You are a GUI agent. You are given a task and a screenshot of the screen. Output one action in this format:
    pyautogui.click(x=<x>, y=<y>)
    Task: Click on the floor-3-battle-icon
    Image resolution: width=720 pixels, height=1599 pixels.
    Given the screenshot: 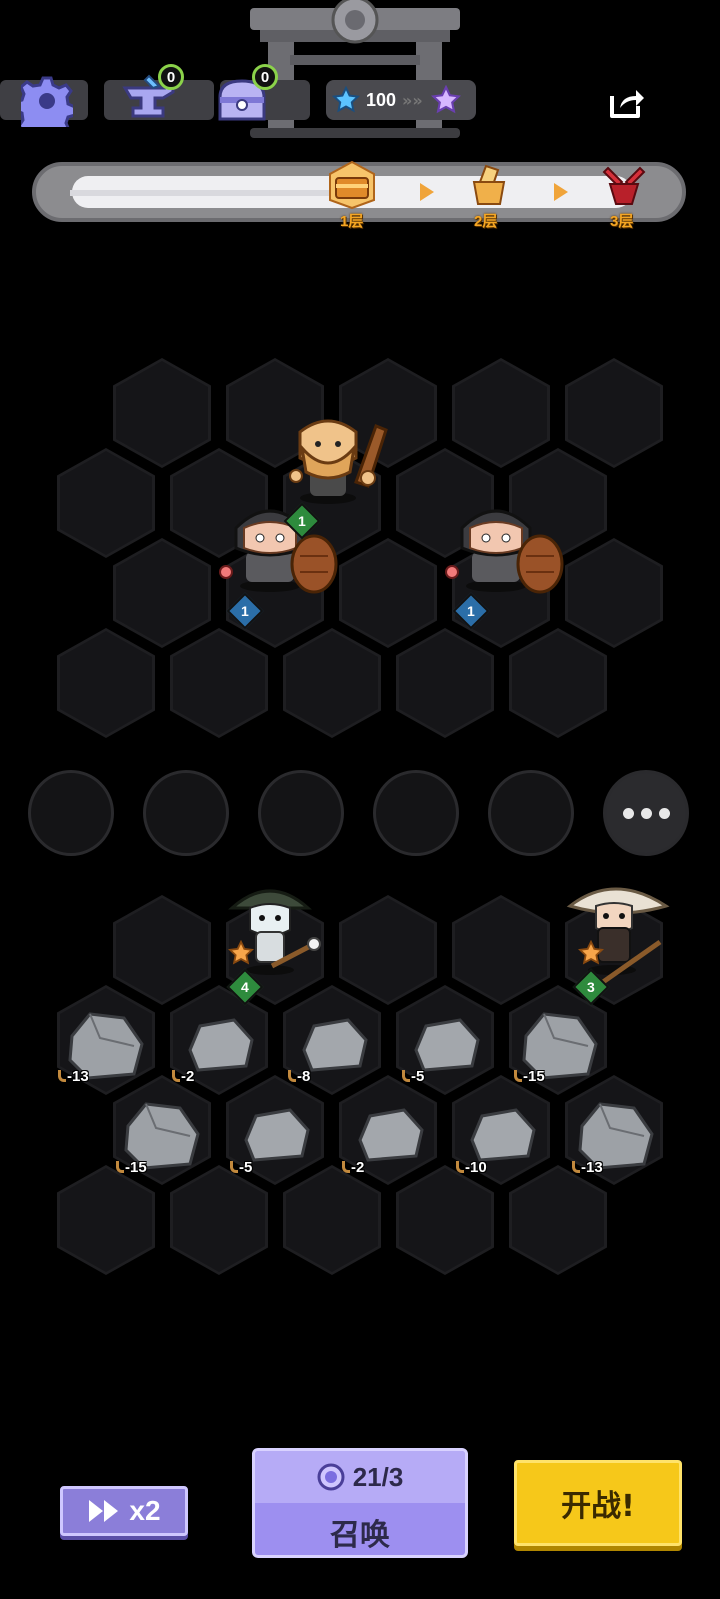 What is the action you would take?
    pyautogui.click(x=624, y=185)
    